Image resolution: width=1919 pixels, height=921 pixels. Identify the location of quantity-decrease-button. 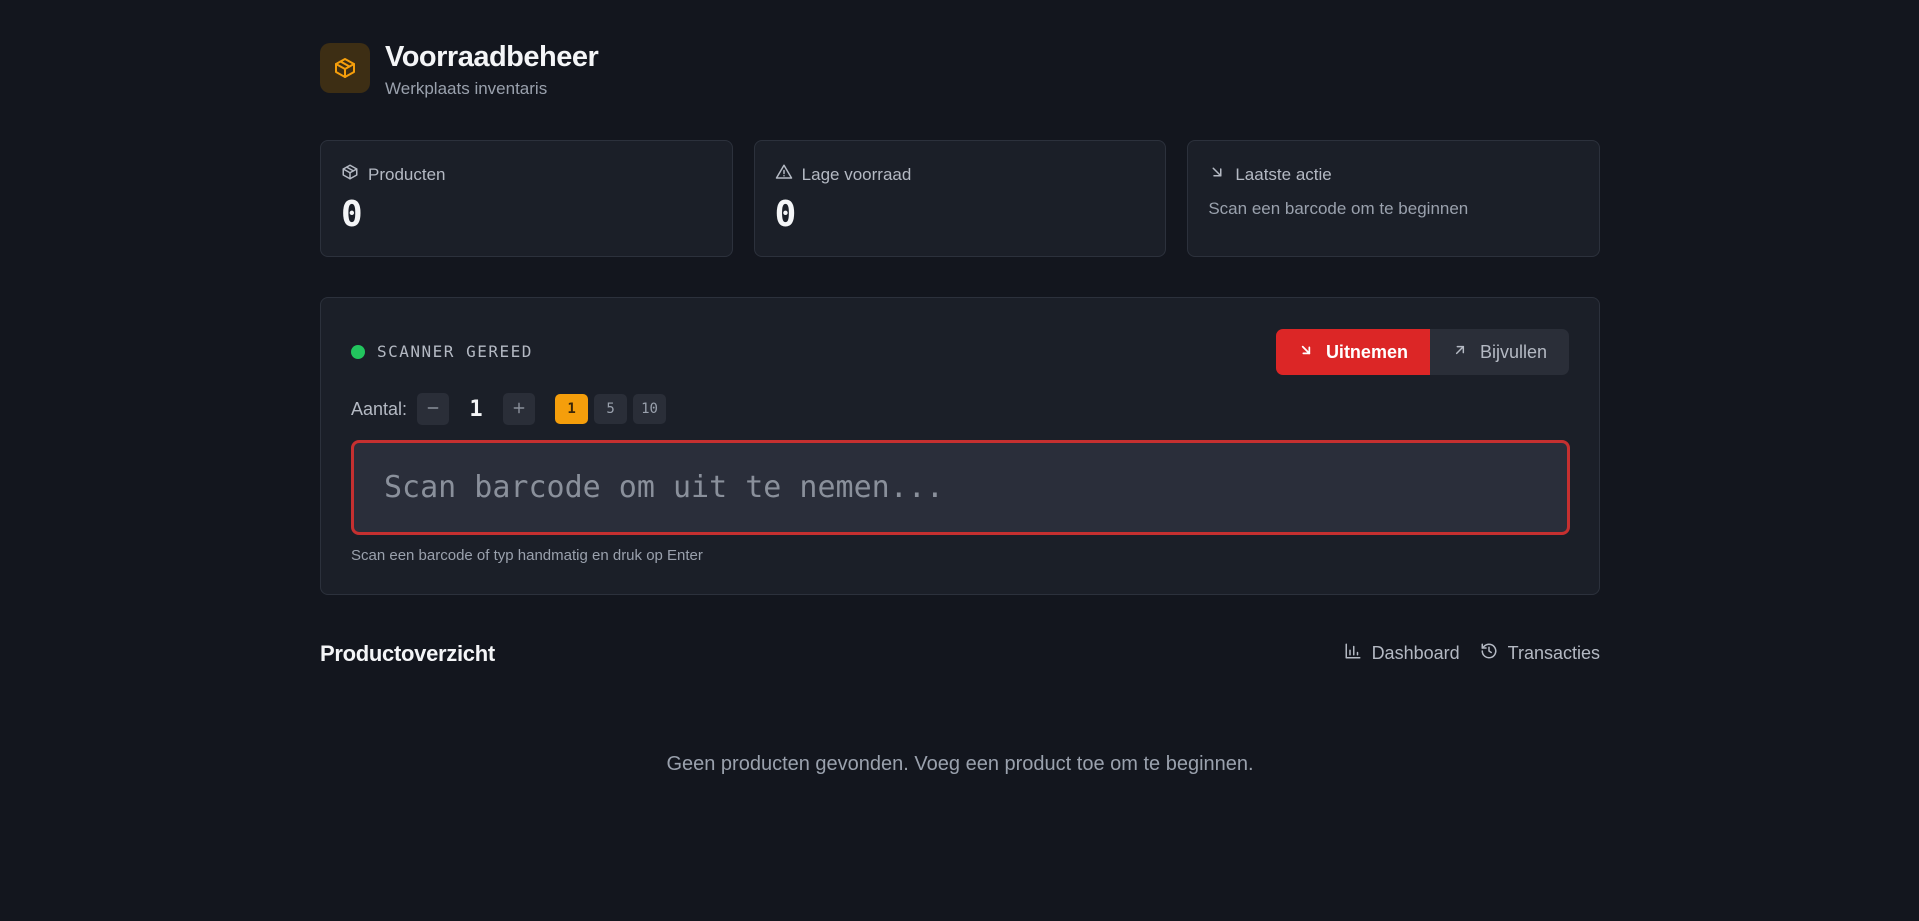
(433, 409).